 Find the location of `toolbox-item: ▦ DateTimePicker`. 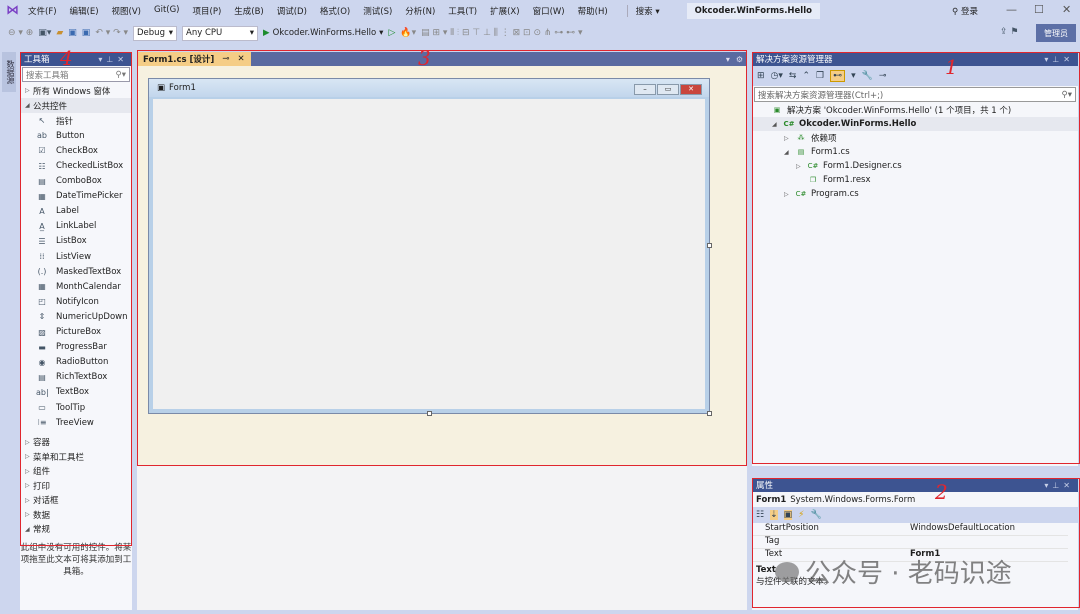

toolbox-item: ▦ DateTimePicker is located at coordinates (76, 196).